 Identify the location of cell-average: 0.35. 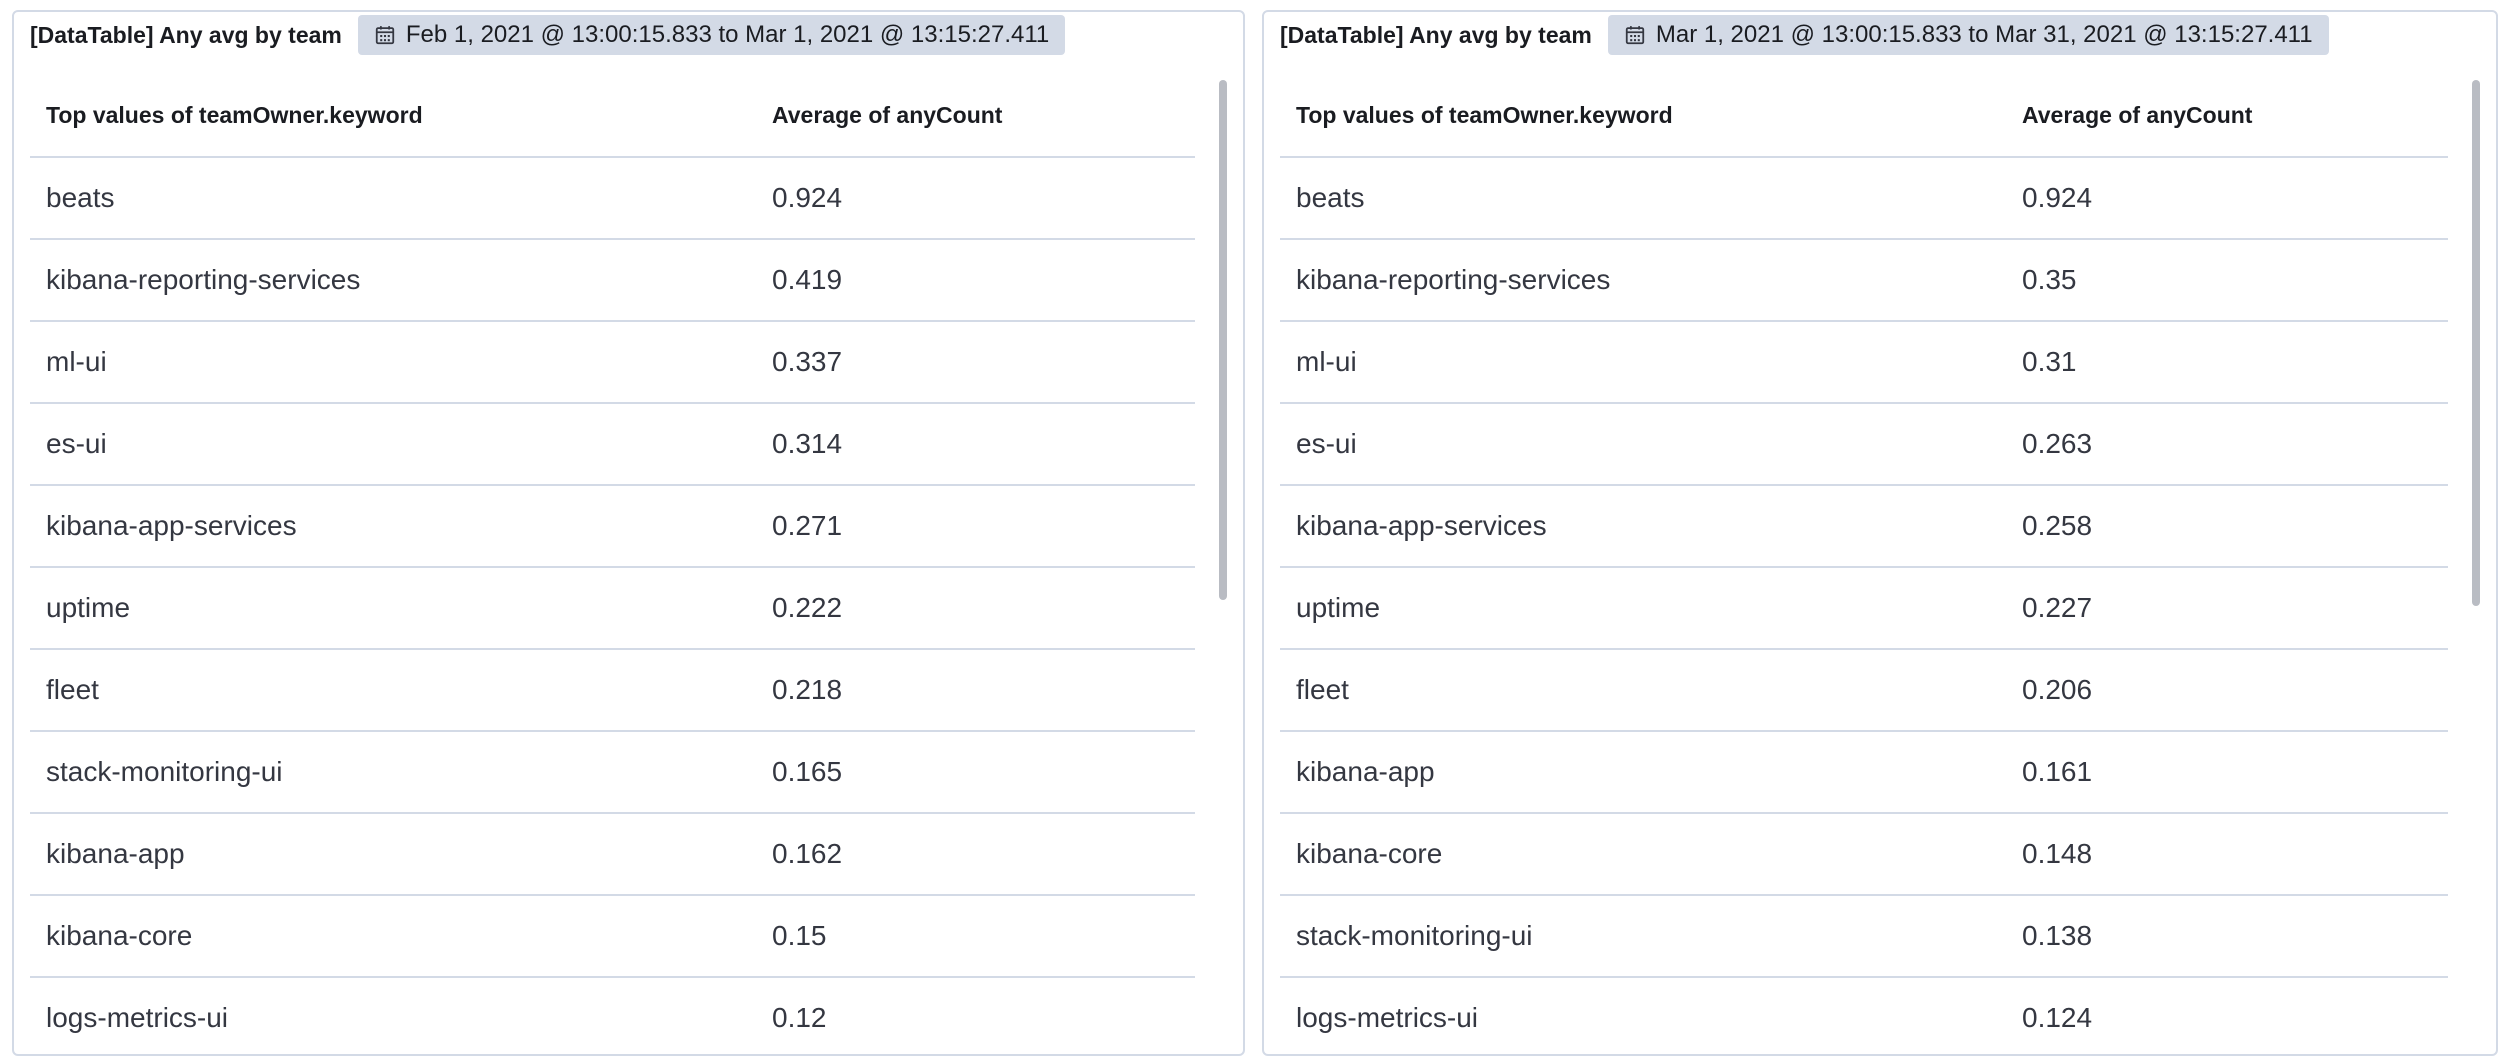
(2049, 279).